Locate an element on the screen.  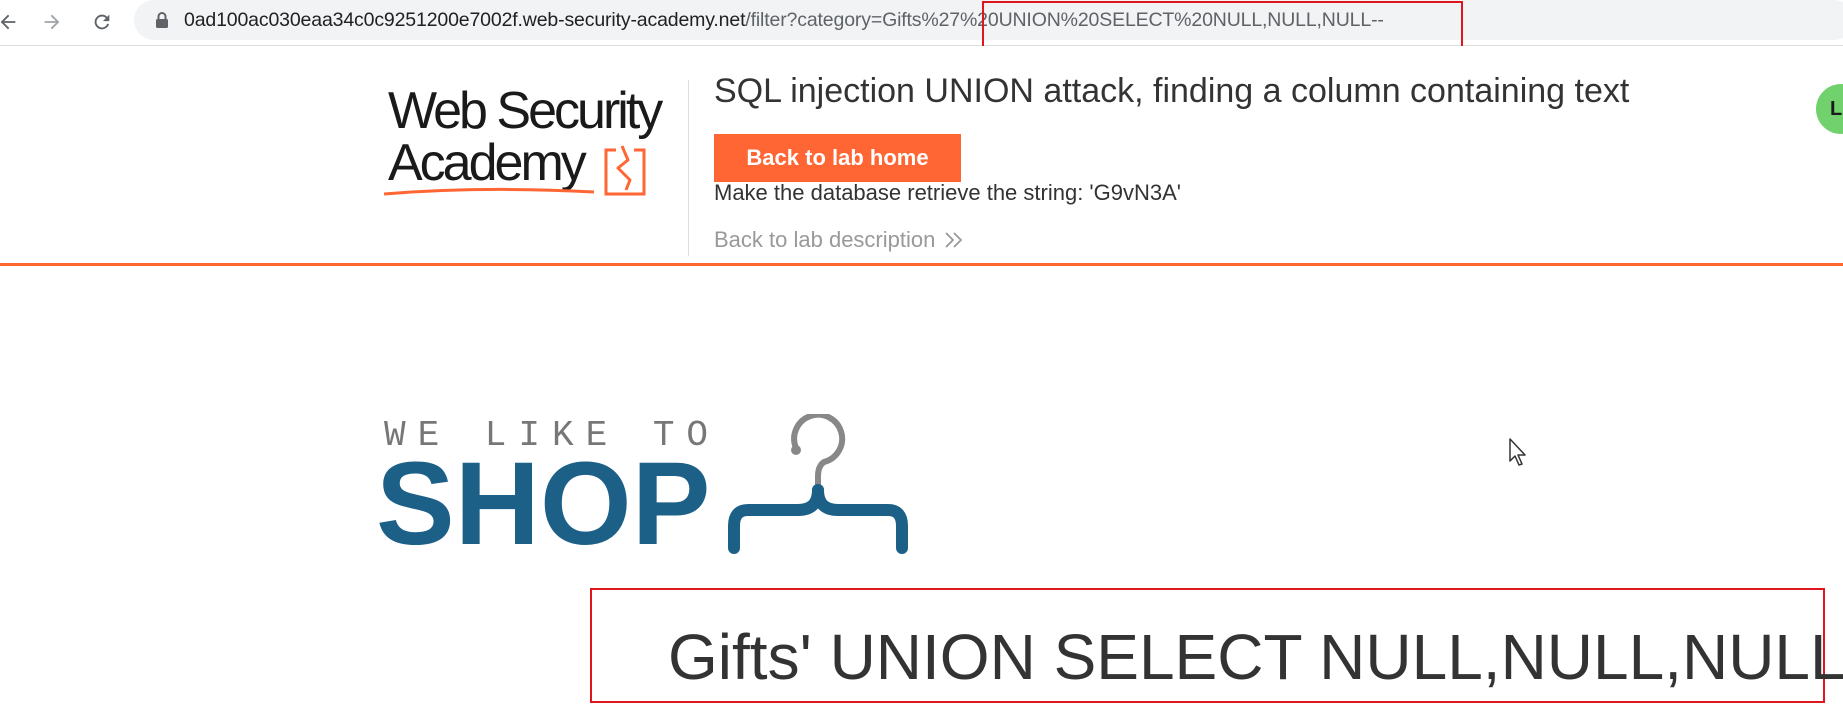
logo-line1: Web Security is located at coordinates (525, 111).